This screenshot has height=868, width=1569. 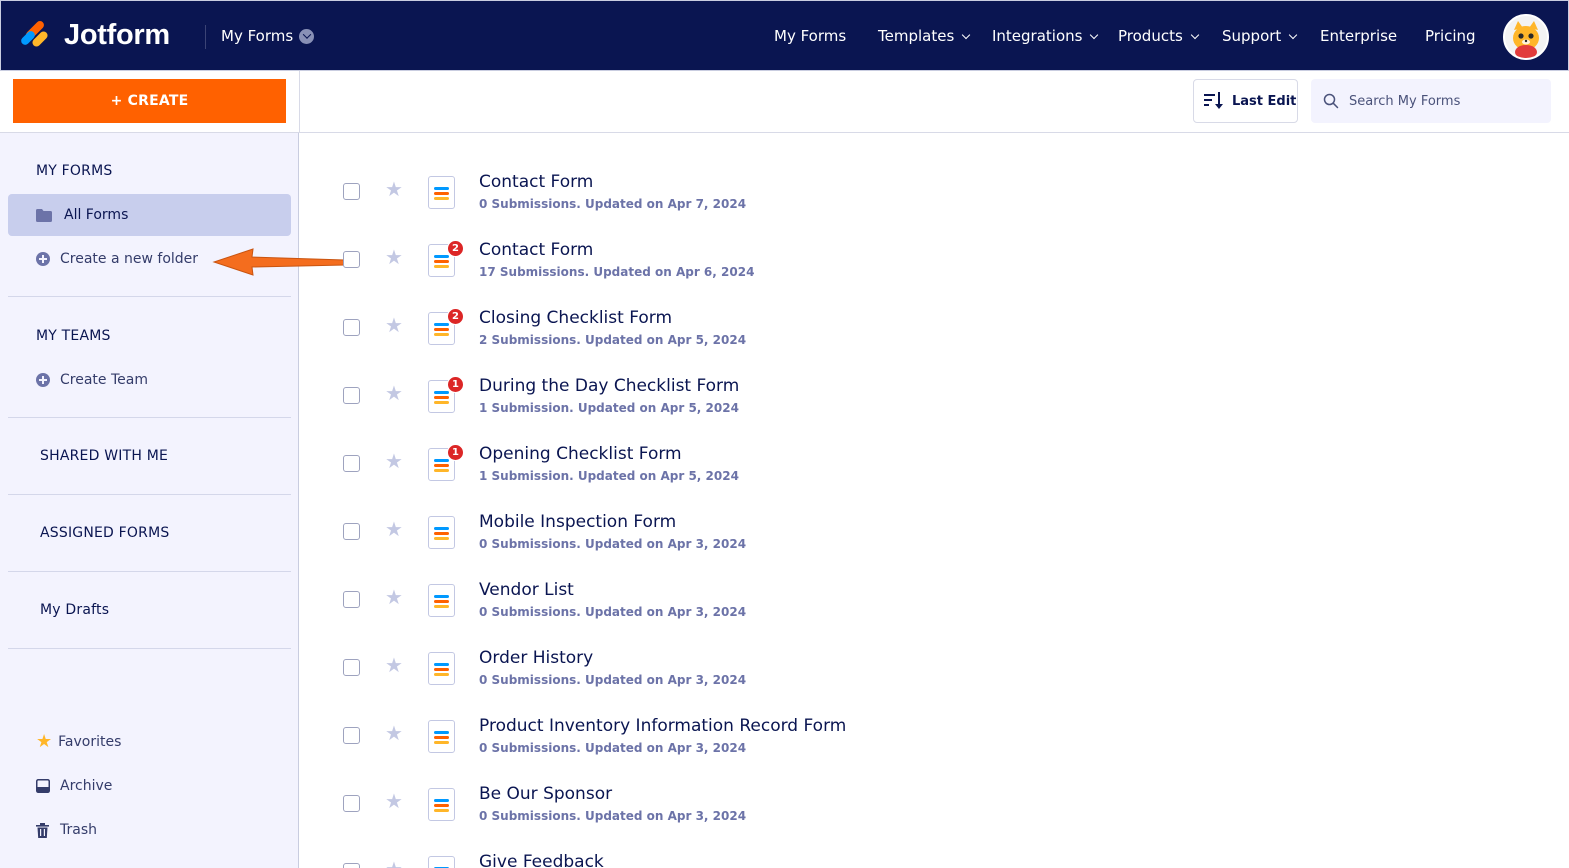 I want to click on nav-my-forms: My Forms, so click(x=810, y=36).